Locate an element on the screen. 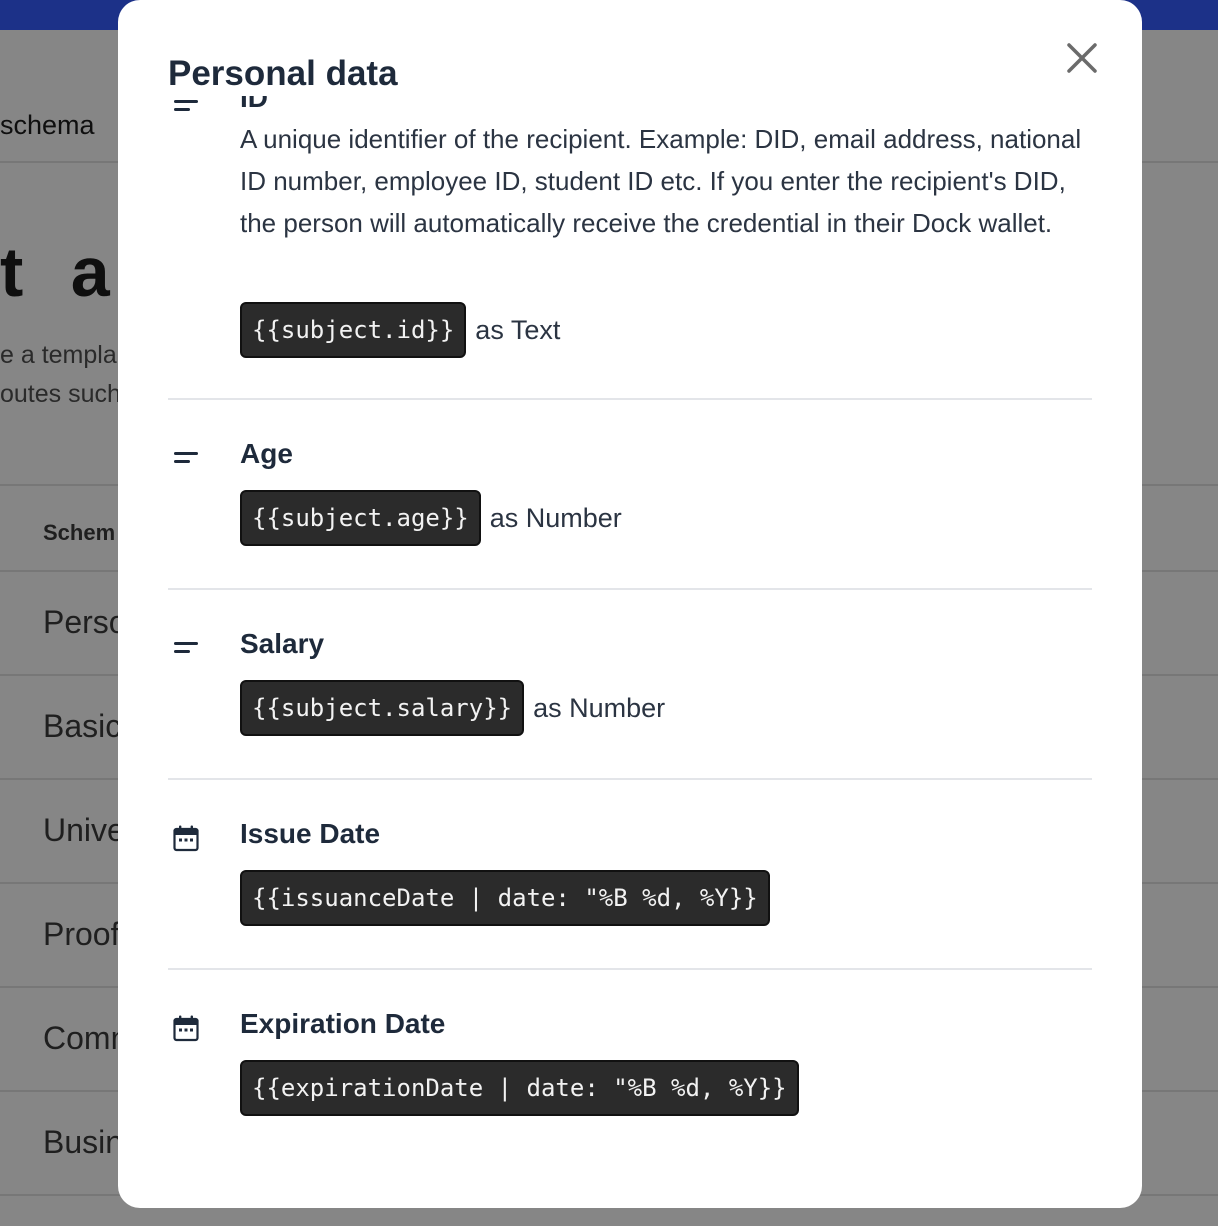 This screenshot has width=1218, height=1226. row-label: Busin is located at coordinates (83, 1142).